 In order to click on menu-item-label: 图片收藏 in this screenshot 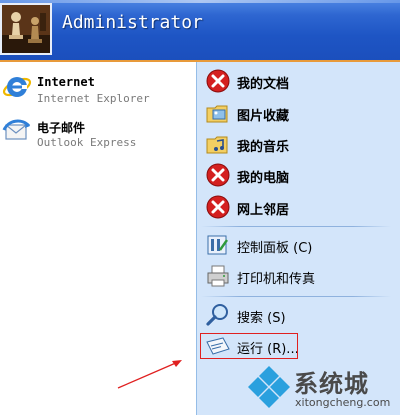, I will do `click(263, 116)`.